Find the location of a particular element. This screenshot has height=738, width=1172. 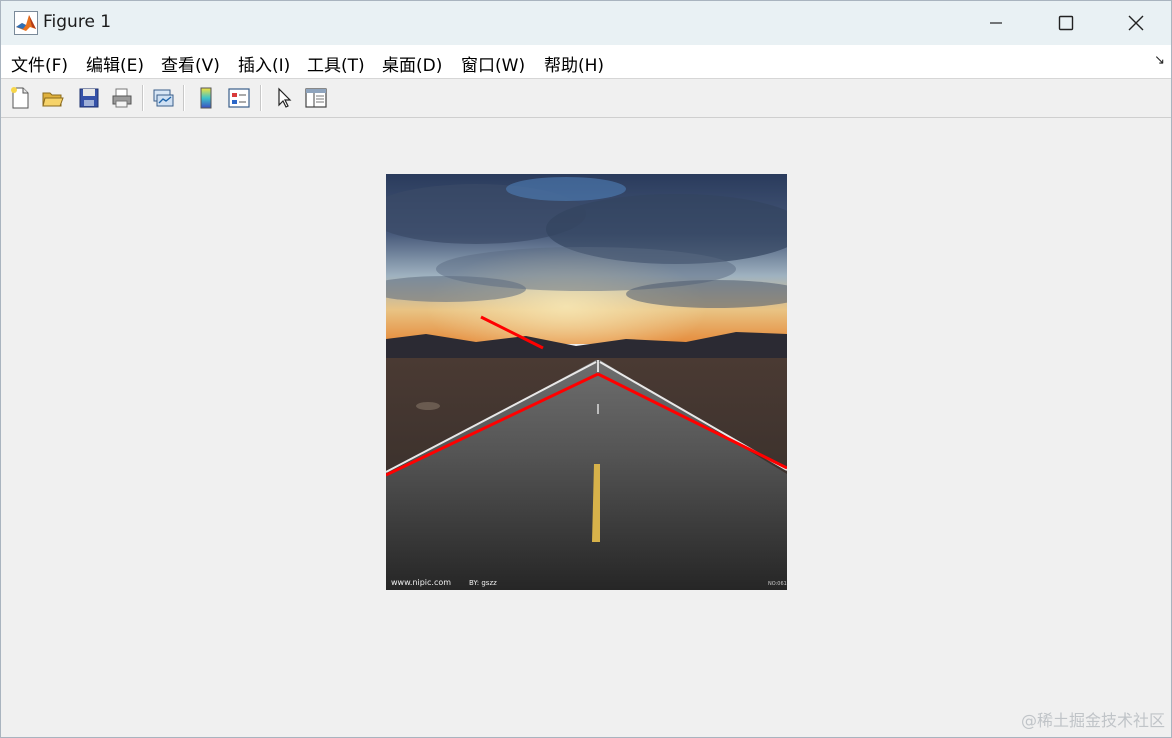

link-plot-icon is located at coordinates (163, 98).